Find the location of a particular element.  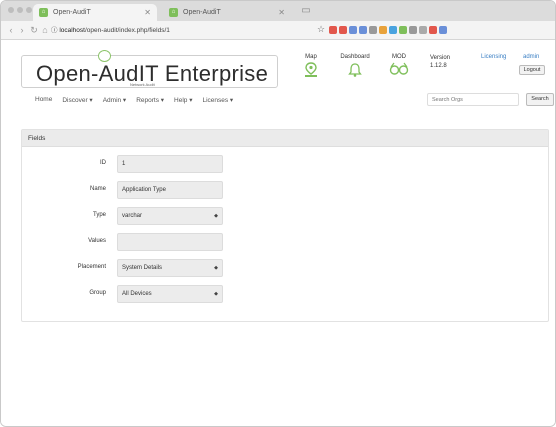

home-icon: ⌂ is located at coordinates (45, 30).